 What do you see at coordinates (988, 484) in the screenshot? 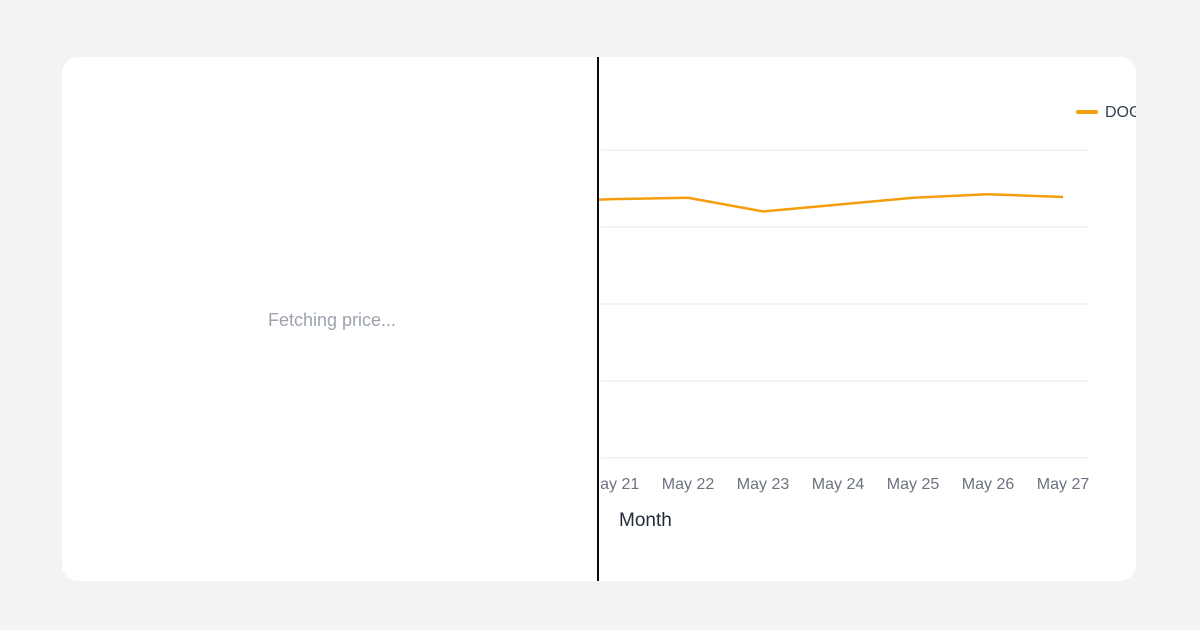
I see `x-tick-label: May 26` at bounding box center [988, 484].